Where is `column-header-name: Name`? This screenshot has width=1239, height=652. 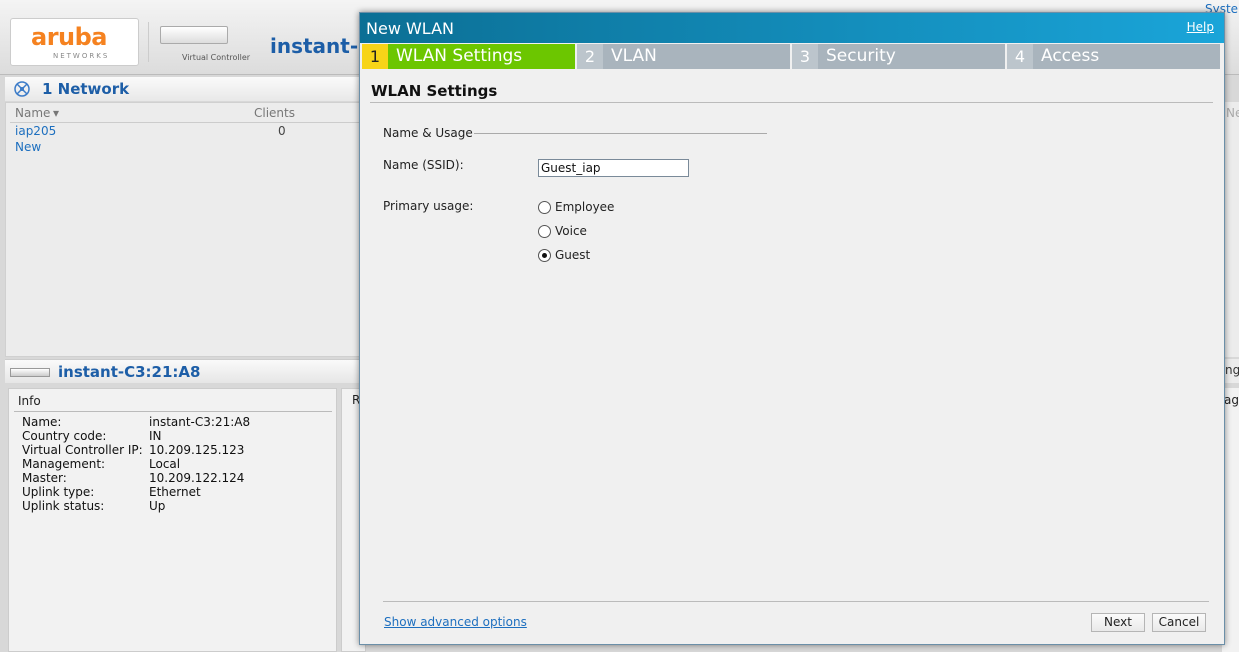
column-header-name: Name is located at coordinates (32, 113).